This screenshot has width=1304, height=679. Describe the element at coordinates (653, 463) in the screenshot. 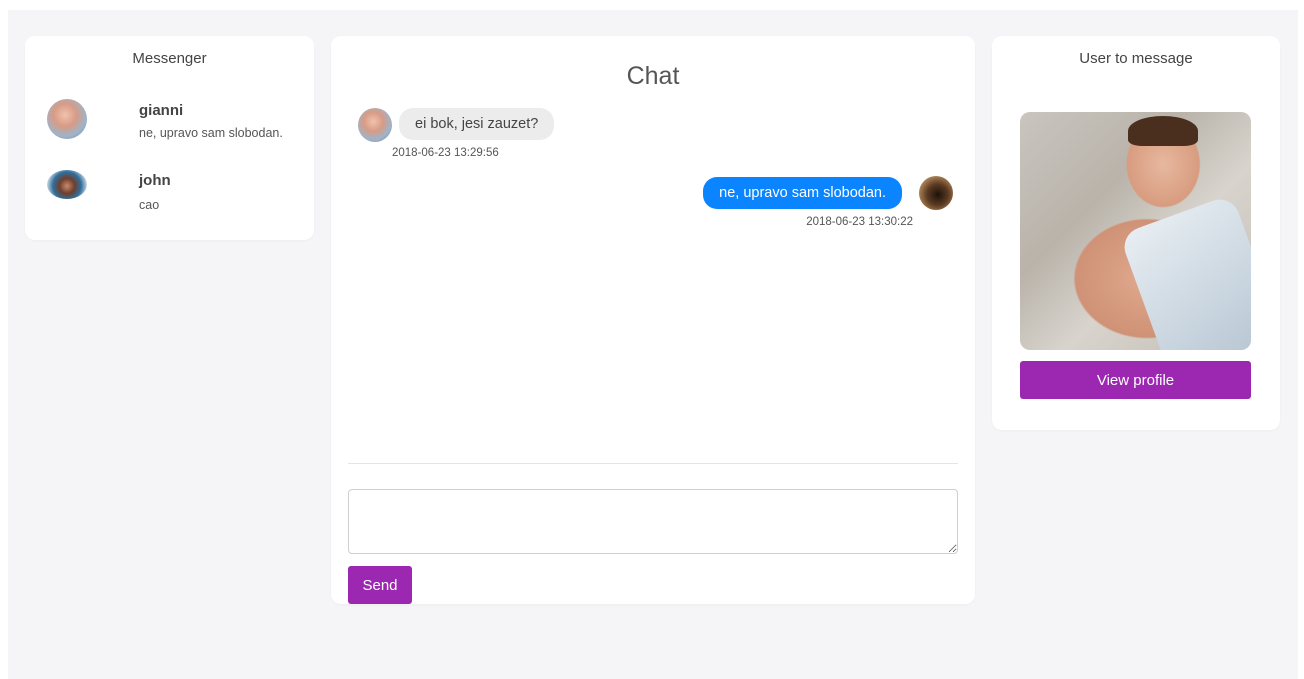

I see `divider` at that location.